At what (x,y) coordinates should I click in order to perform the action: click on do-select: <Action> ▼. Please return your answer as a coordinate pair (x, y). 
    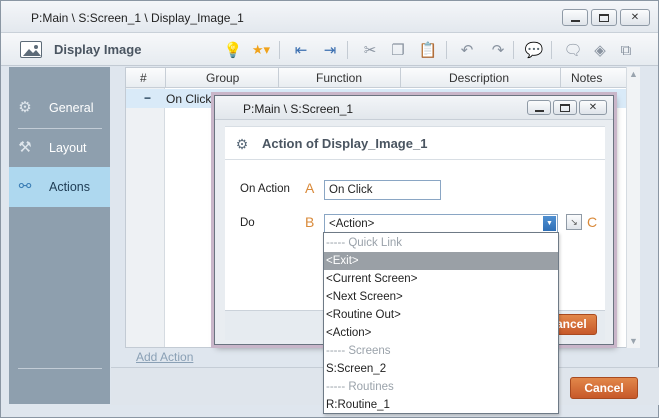
    Looking at the image, I should click on (441, 223).